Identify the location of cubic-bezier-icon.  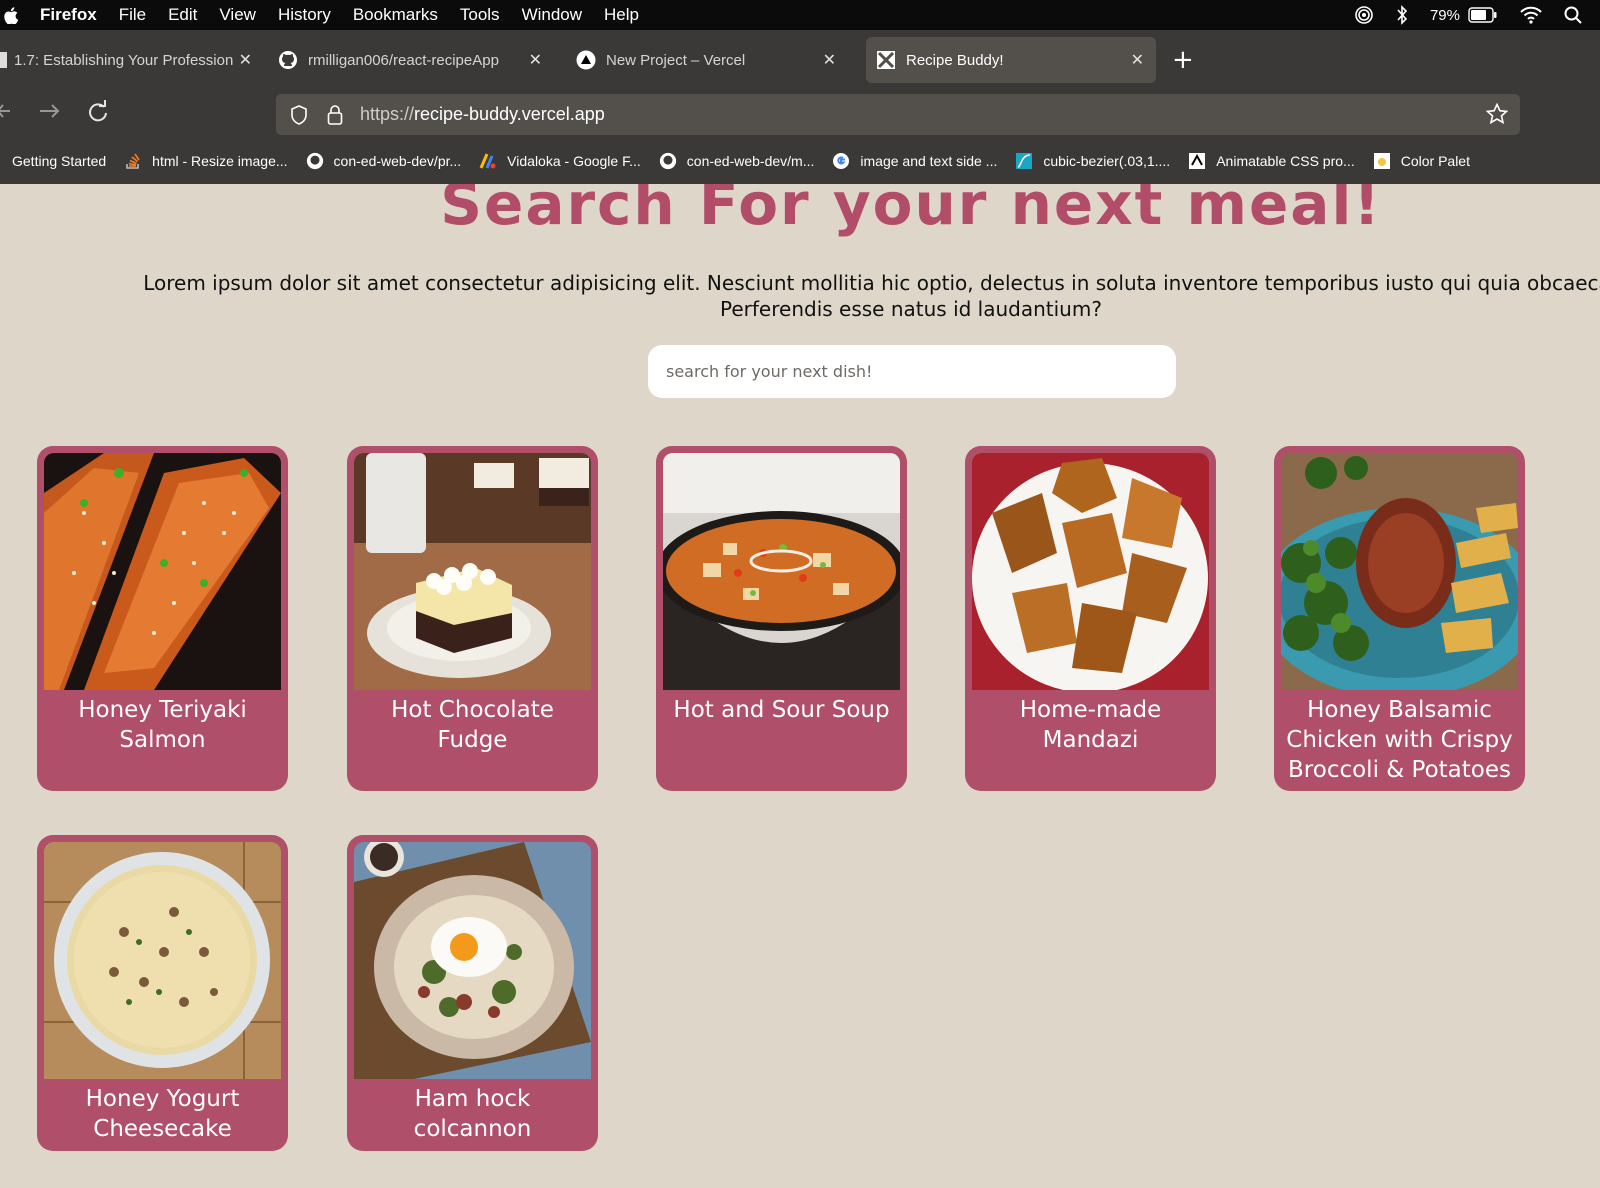
(1024, 161).